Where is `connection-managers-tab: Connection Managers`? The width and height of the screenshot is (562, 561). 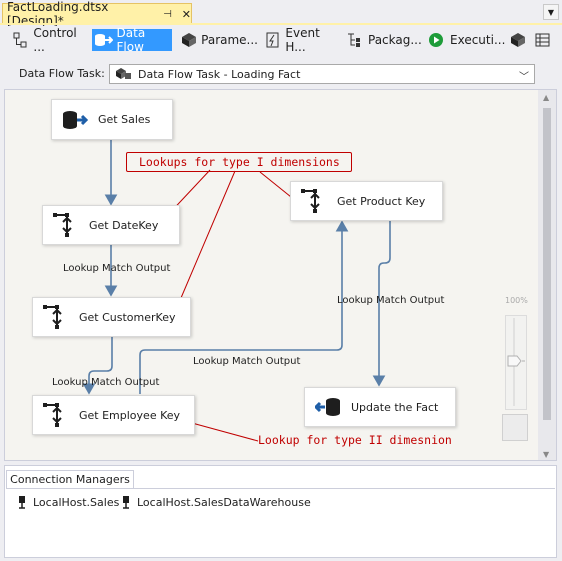
connection-managers-tab: Connection Managers is located at coordinates (70, 479).